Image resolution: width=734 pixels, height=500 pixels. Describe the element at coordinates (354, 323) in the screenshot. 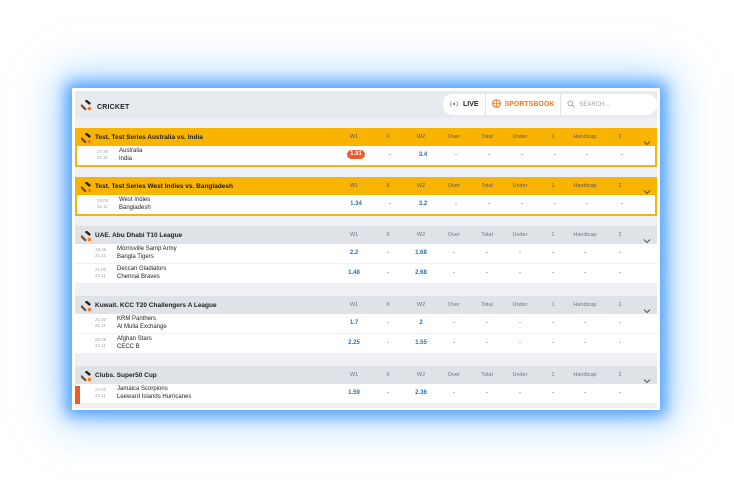

I see `odds-cell: 1.7` at that location.